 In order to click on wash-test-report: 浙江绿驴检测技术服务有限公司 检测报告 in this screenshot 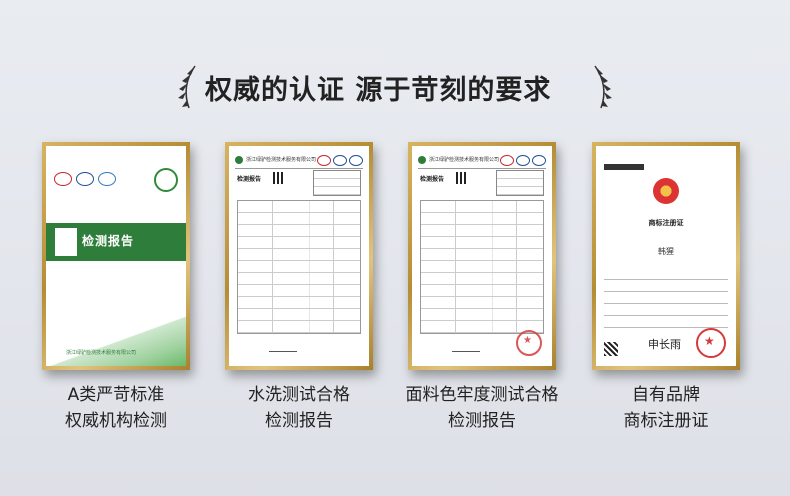, I will do `click(299, 256)`.